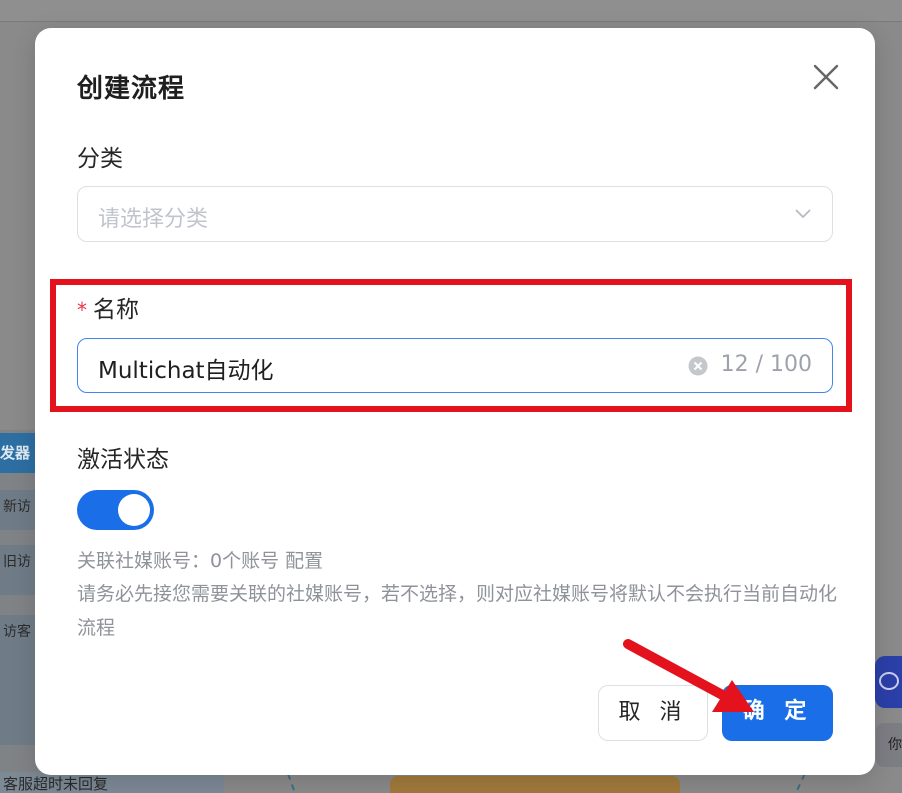 The image size is (902, 793). Describe the element at coordinates (20, 510) in the screenshot. I see `trigger-card: 新访` at that location.